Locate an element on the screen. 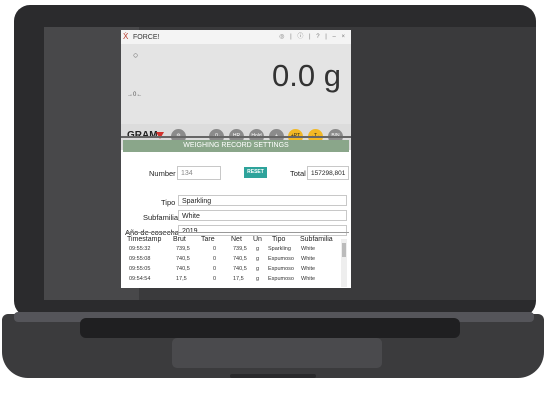  app-logo-icon: Ẋ is located at coordinates (126, 36).